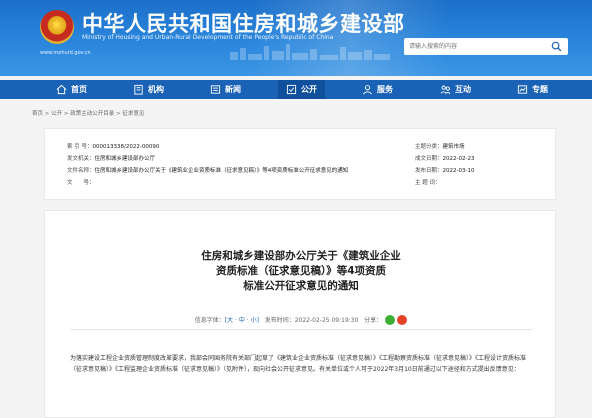 Image resolution: width=592 pixels, height=418 pixels. Describe the element at coordinates (402, 319) in the screenshot. I see `weibo-share-icon` at that location.